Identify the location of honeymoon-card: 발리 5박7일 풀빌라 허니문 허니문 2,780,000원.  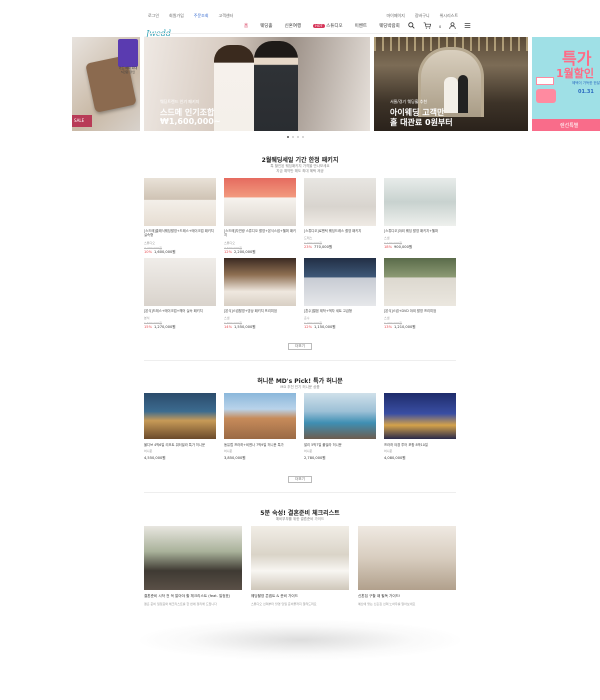
(340, 427).